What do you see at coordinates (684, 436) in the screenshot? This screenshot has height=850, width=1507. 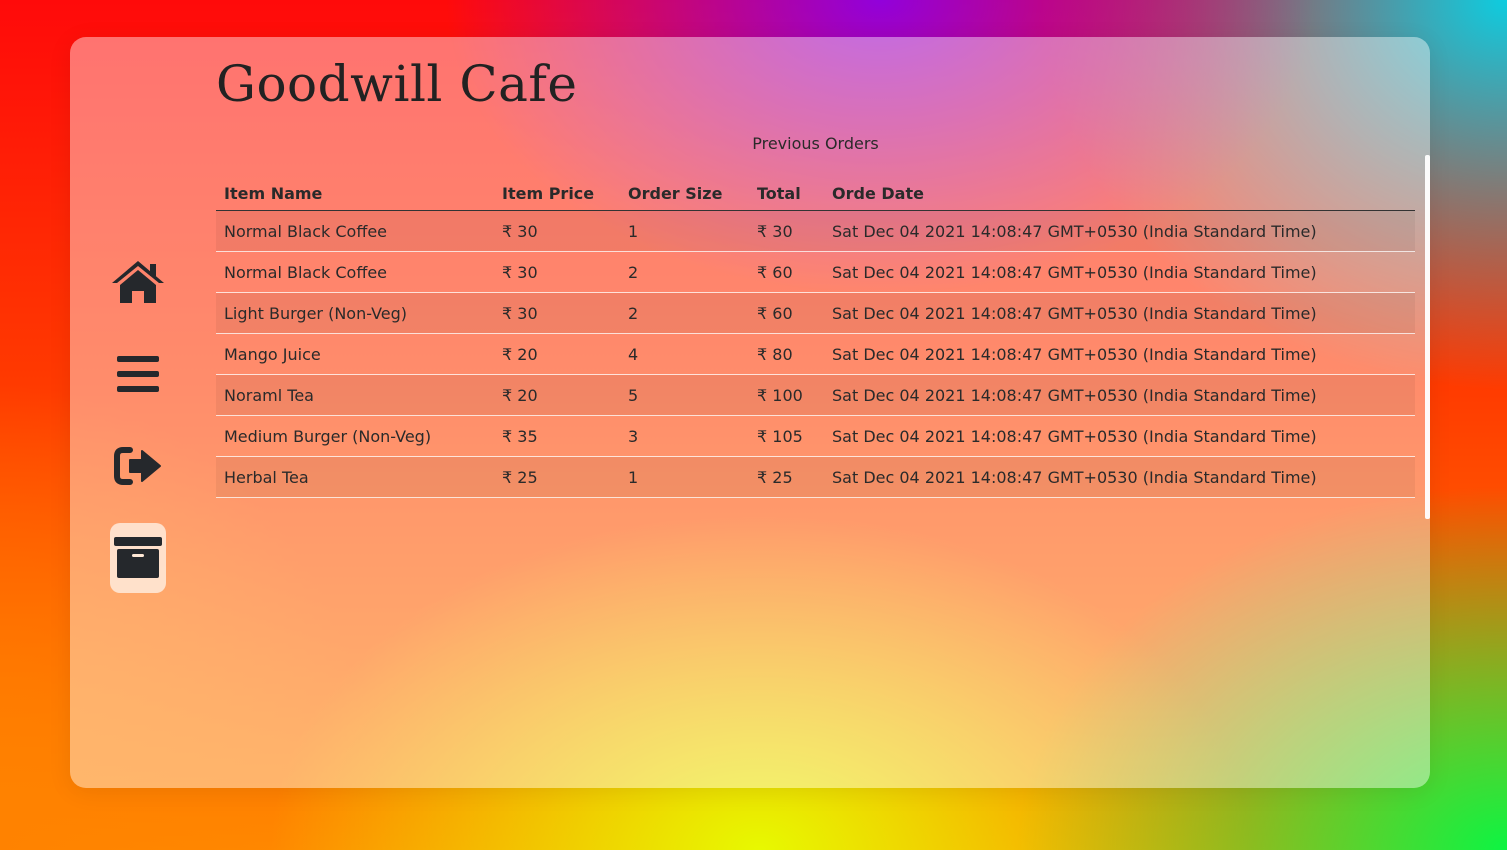 I see `cell-order-size: 3` at bounding box center [684, 436].